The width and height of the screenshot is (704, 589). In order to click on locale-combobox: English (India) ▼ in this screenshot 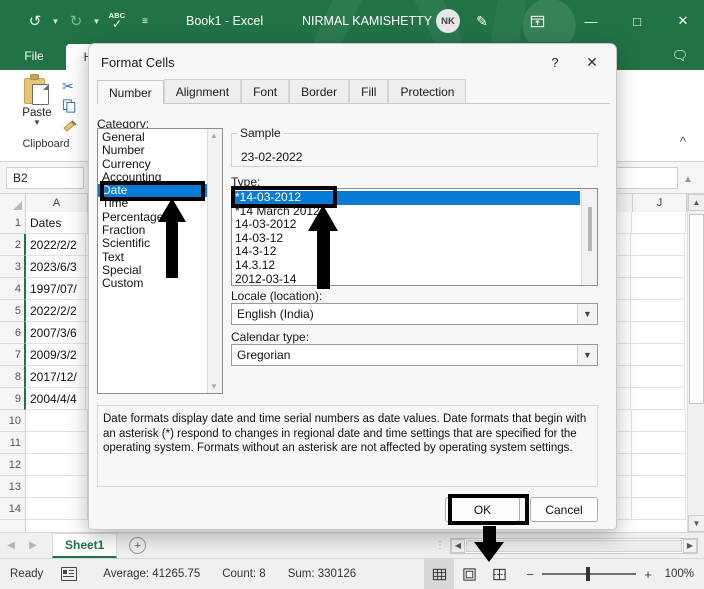, I will do `click(414, 314)`.